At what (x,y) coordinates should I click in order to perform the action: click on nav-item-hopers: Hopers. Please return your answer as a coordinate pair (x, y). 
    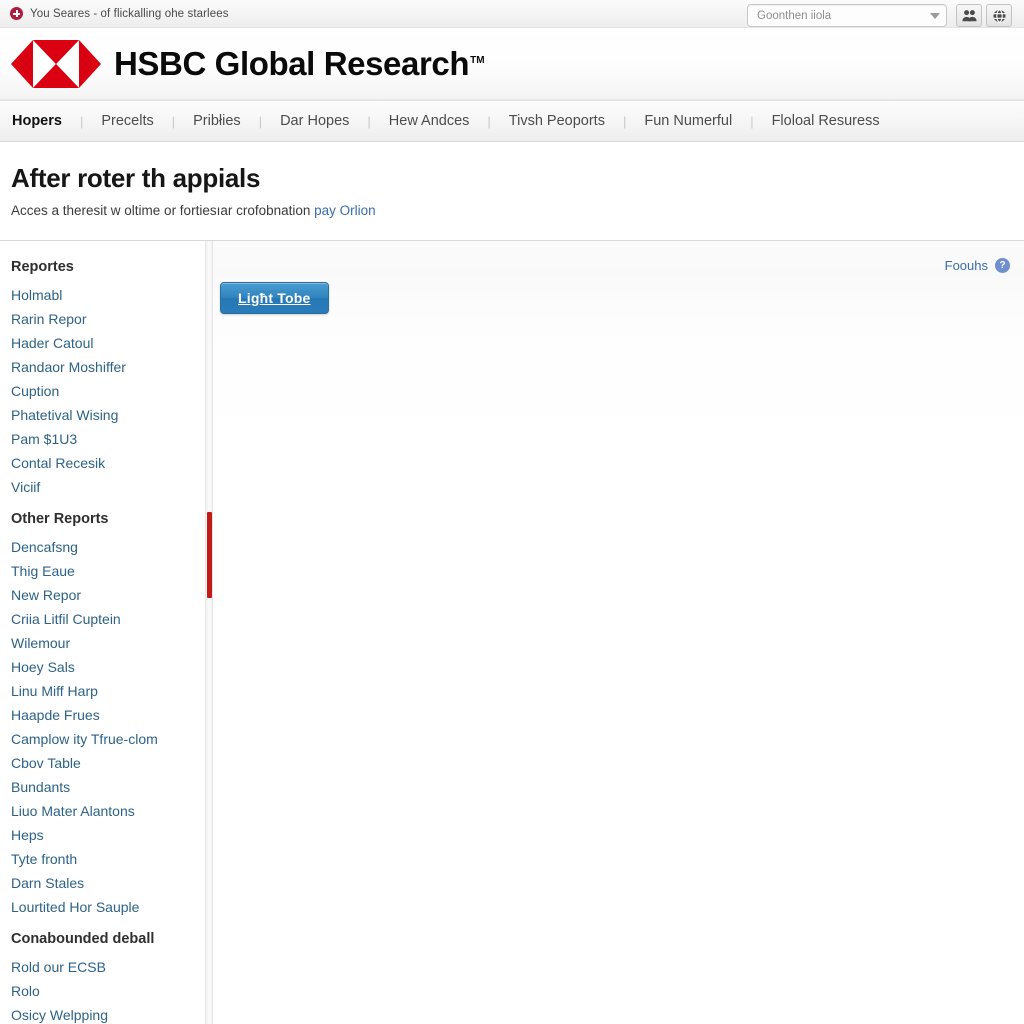
    Looking at the image, I should click on (37, 121).